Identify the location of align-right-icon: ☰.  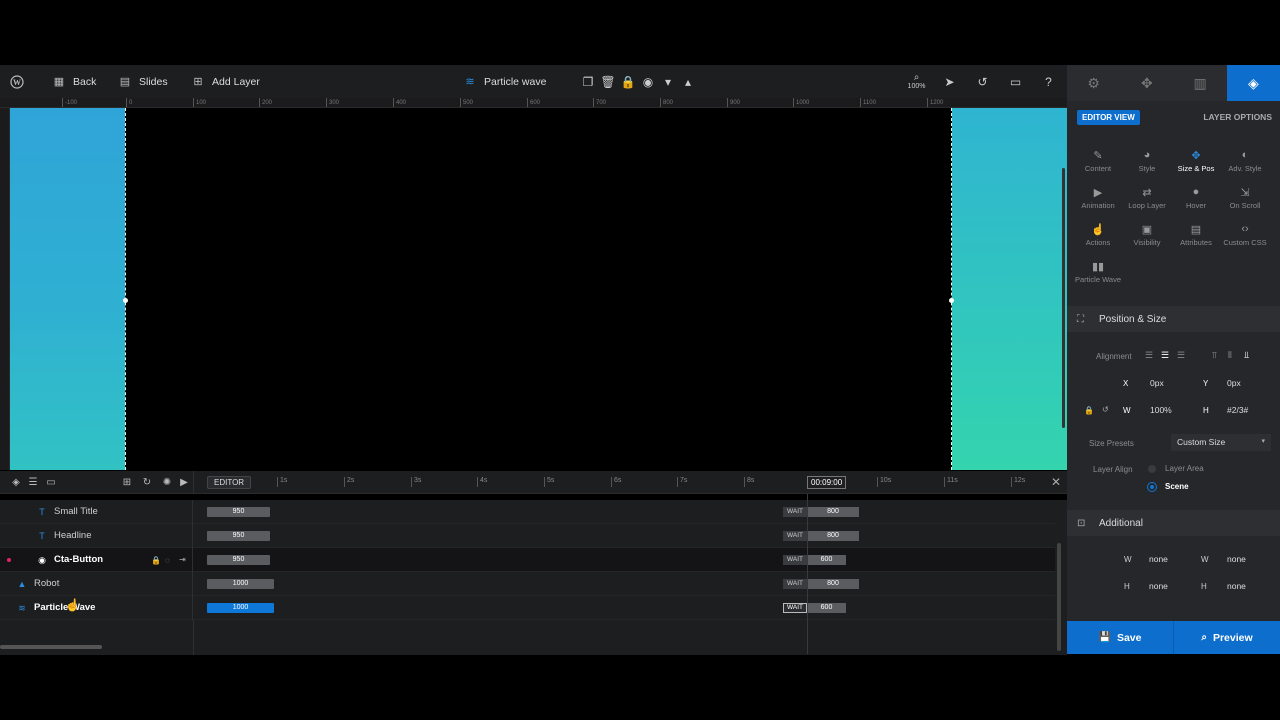
(1183, 355).